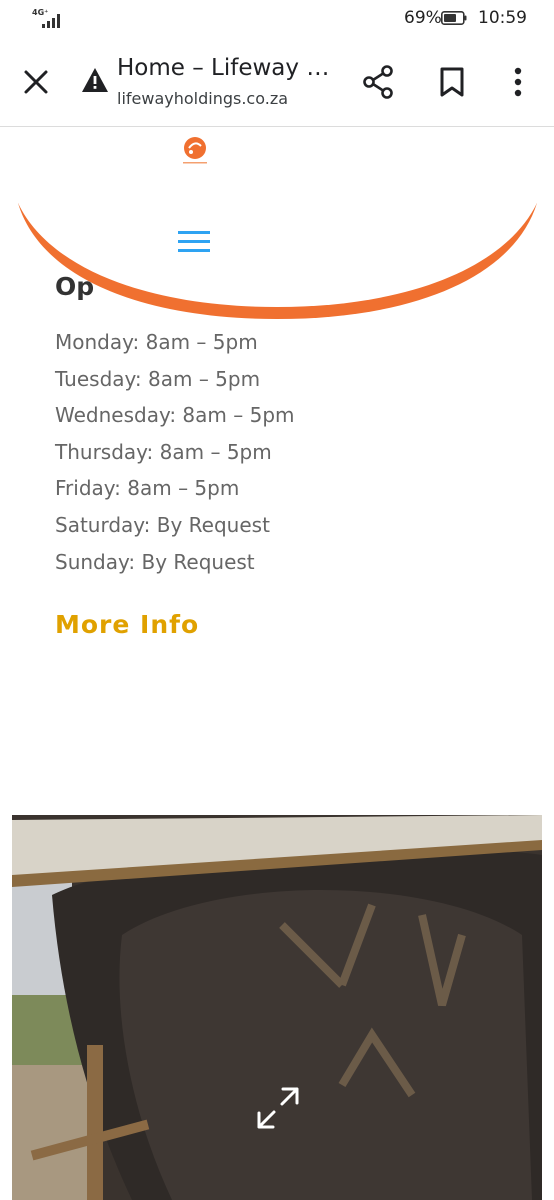 This screenshot has height=1200, width=554. I want to click on battery-percent: 69%, so click(423, 18).